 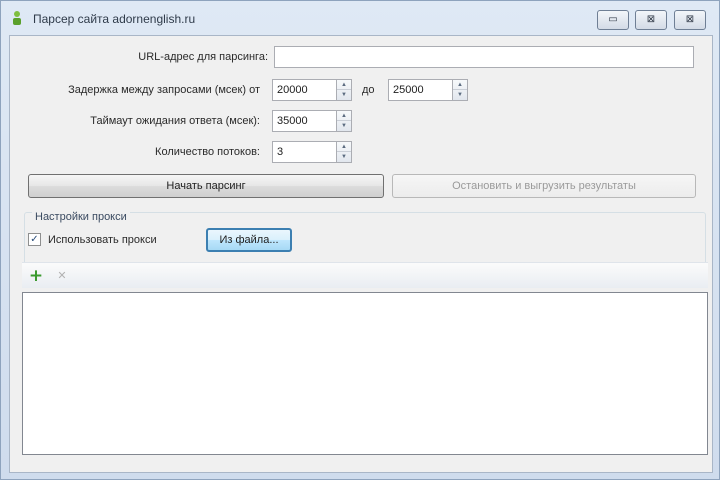 I want to click on minimize-button: ▭, so click(x=613, y=20).